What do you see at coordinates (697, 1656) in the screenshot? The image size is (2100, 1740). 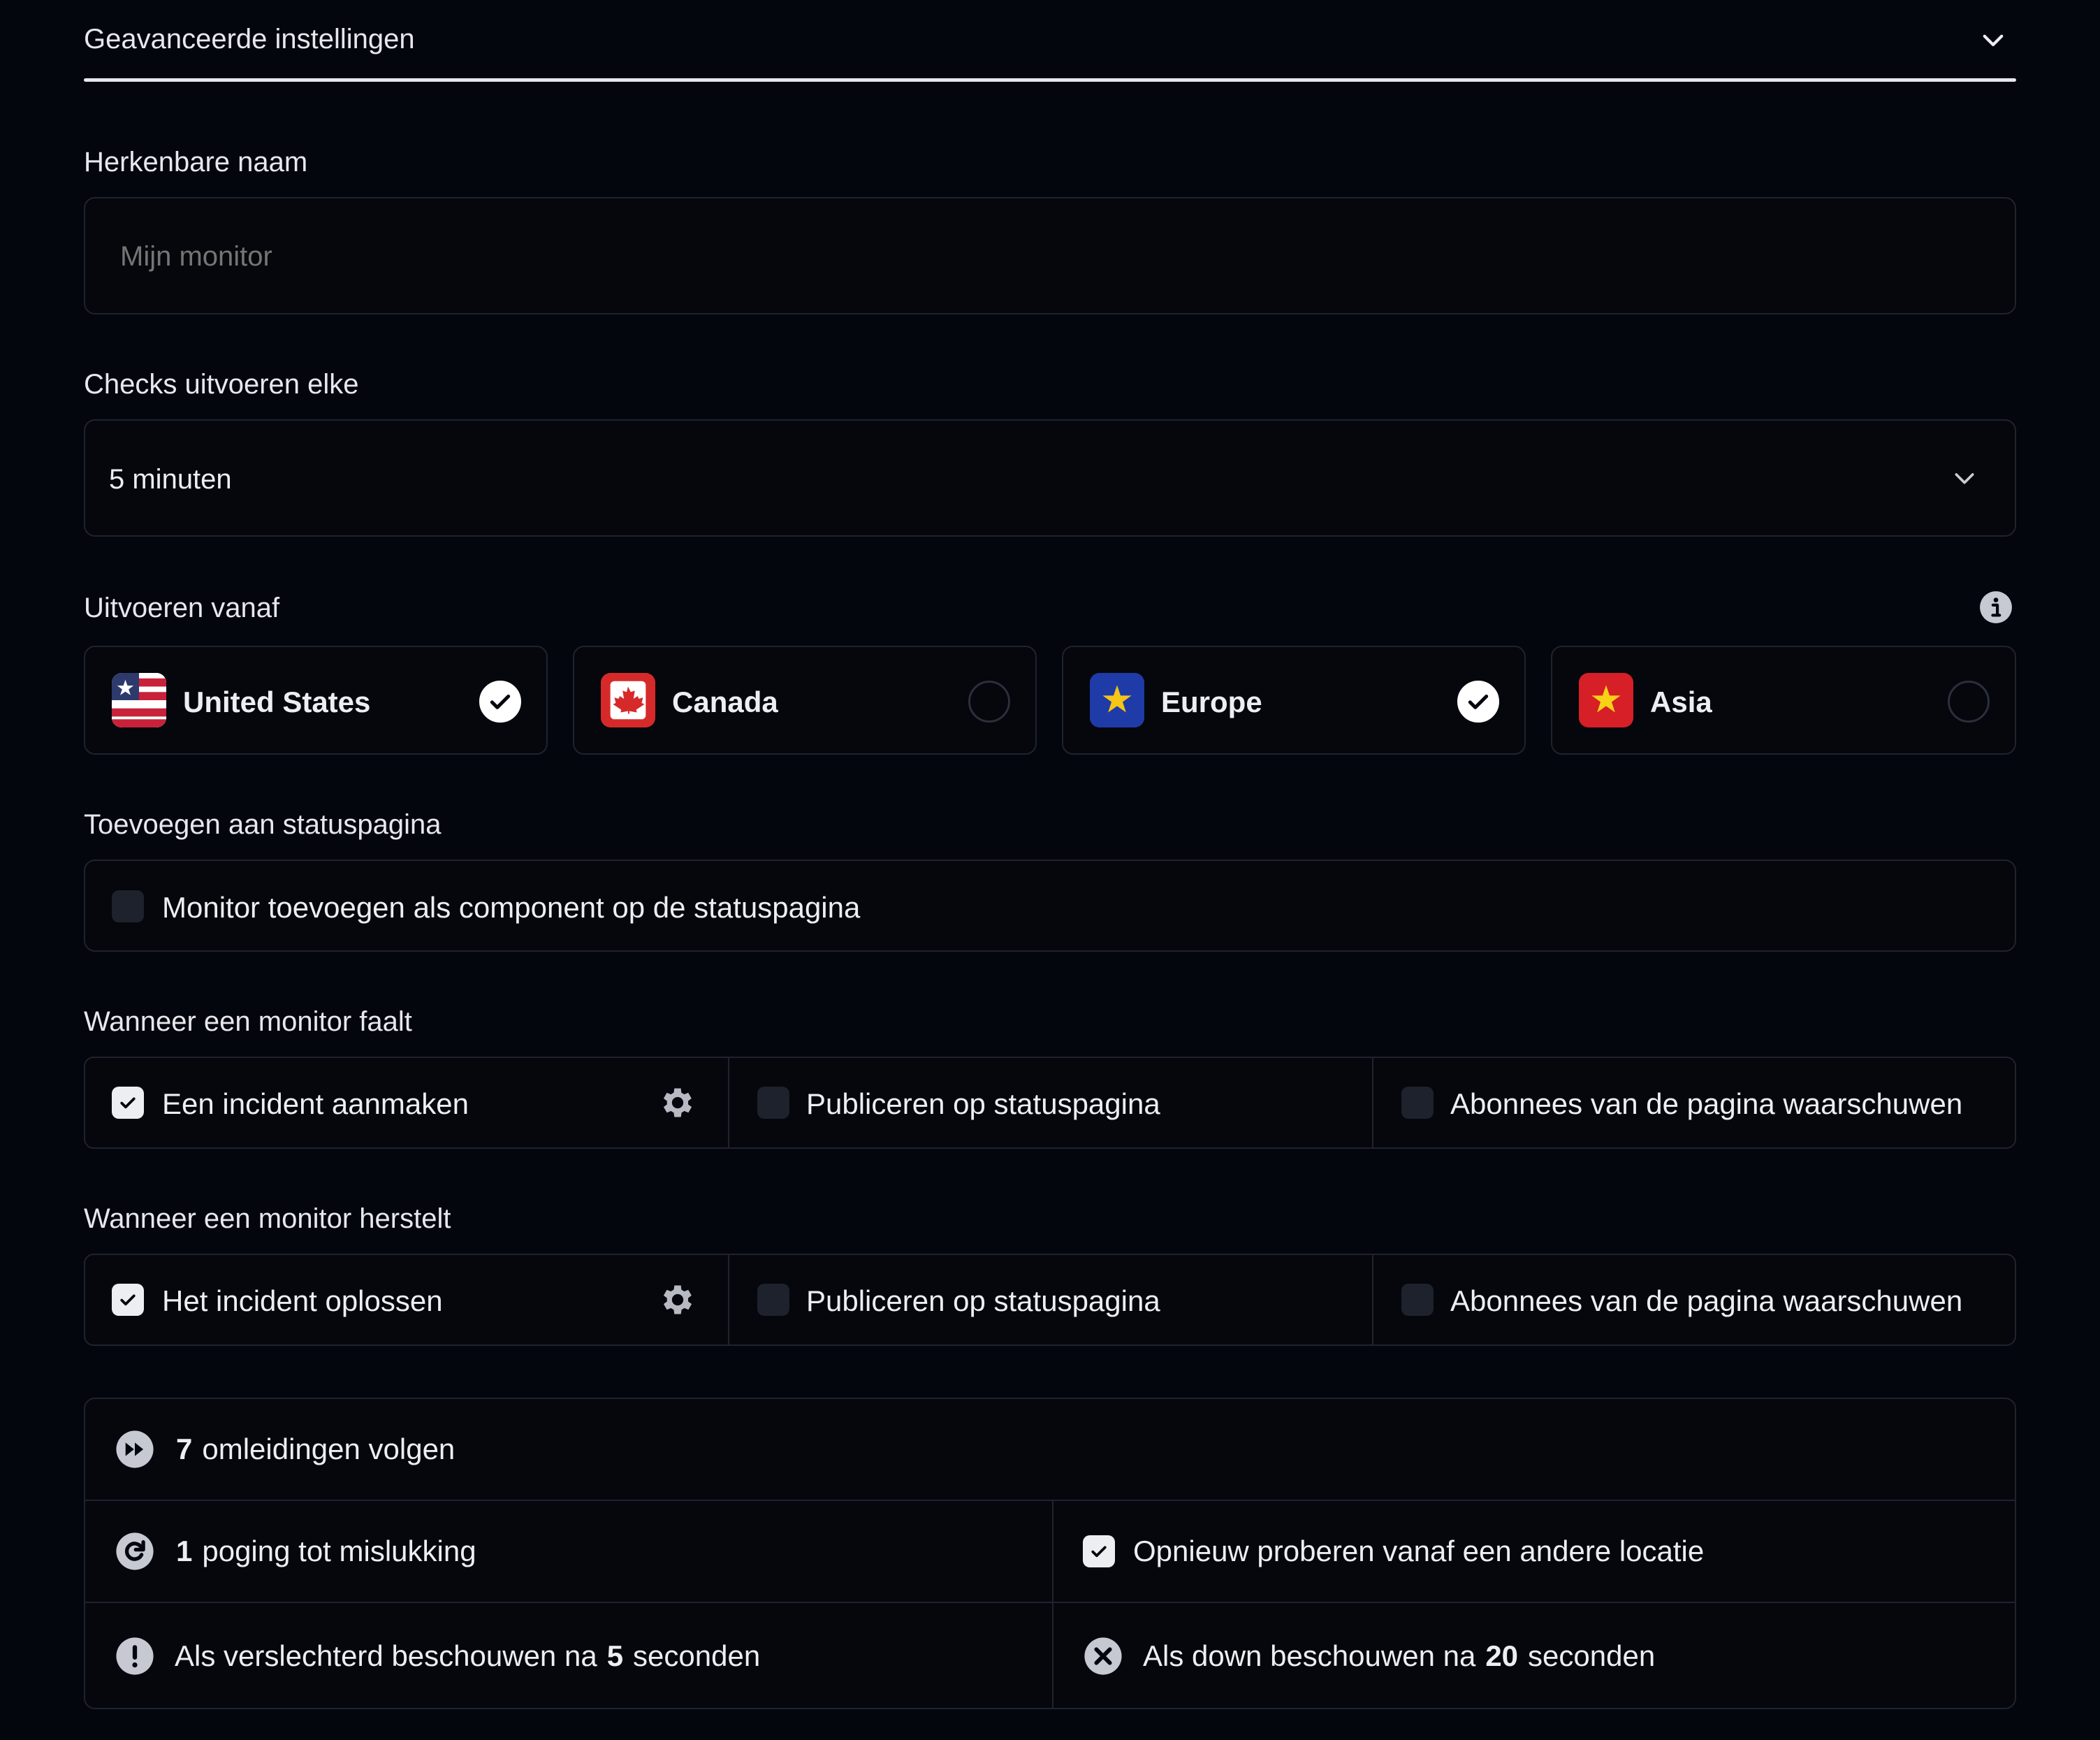 I see `degraded-suffix: seconden` at bounding box center [697, 1656].